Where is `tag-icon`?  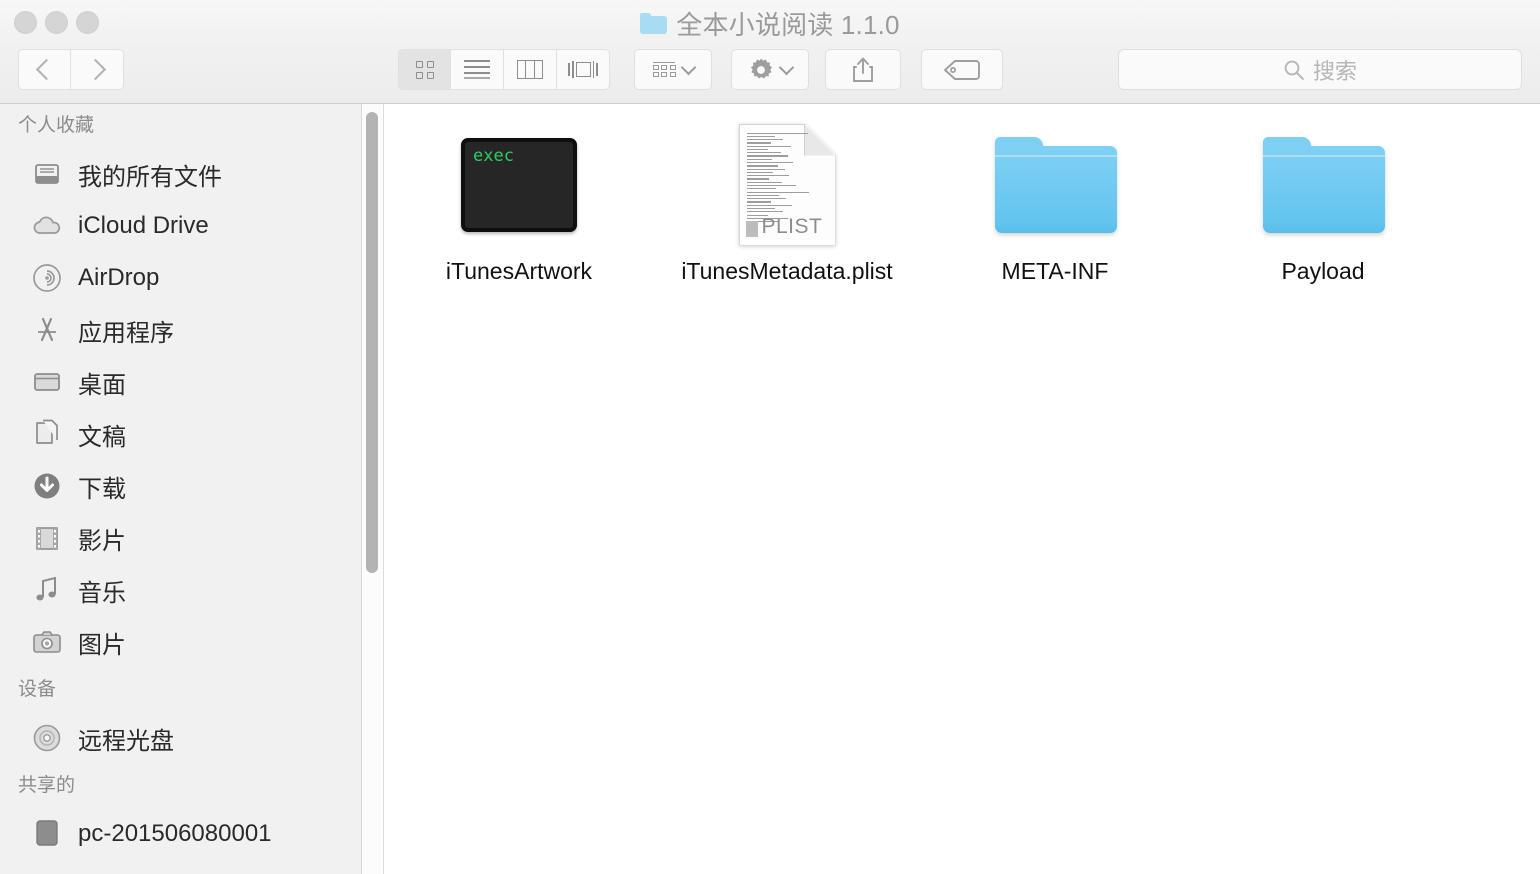
tag-icon is located at coordinates (962, 69).